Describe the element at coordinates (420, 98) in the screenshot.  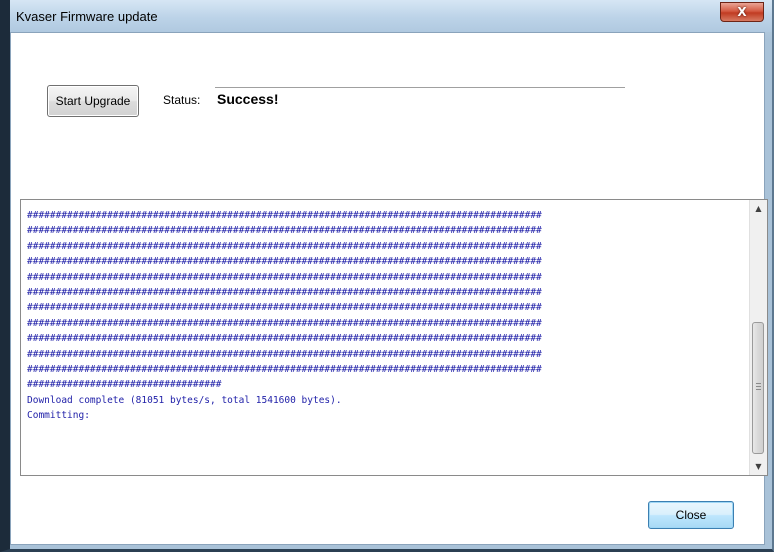
I see `status-value: Success!` at that location.